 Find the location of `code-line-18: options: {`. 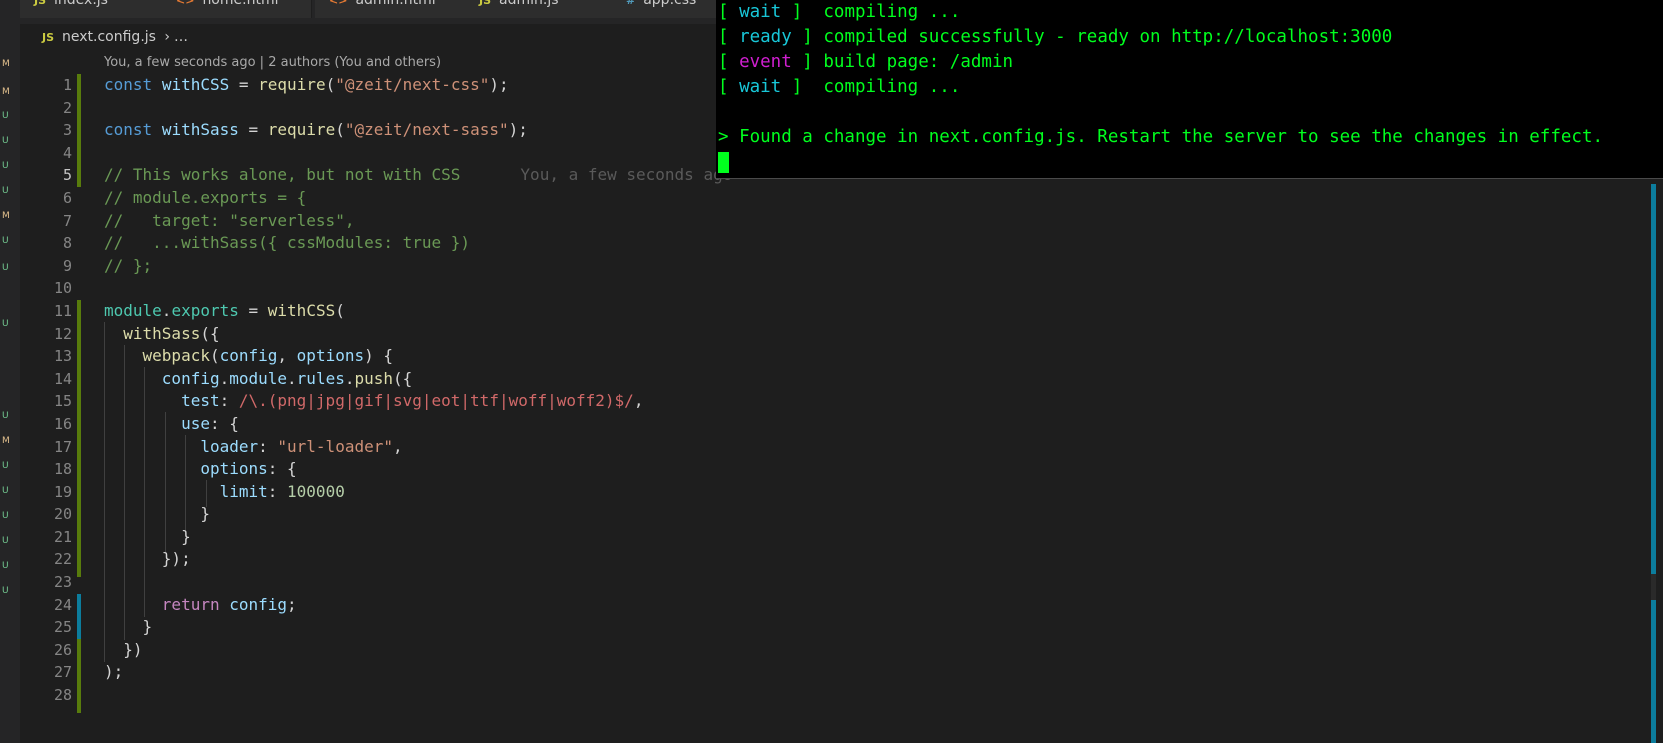

code-line-18: options: { is located at coordinates (418, 469).